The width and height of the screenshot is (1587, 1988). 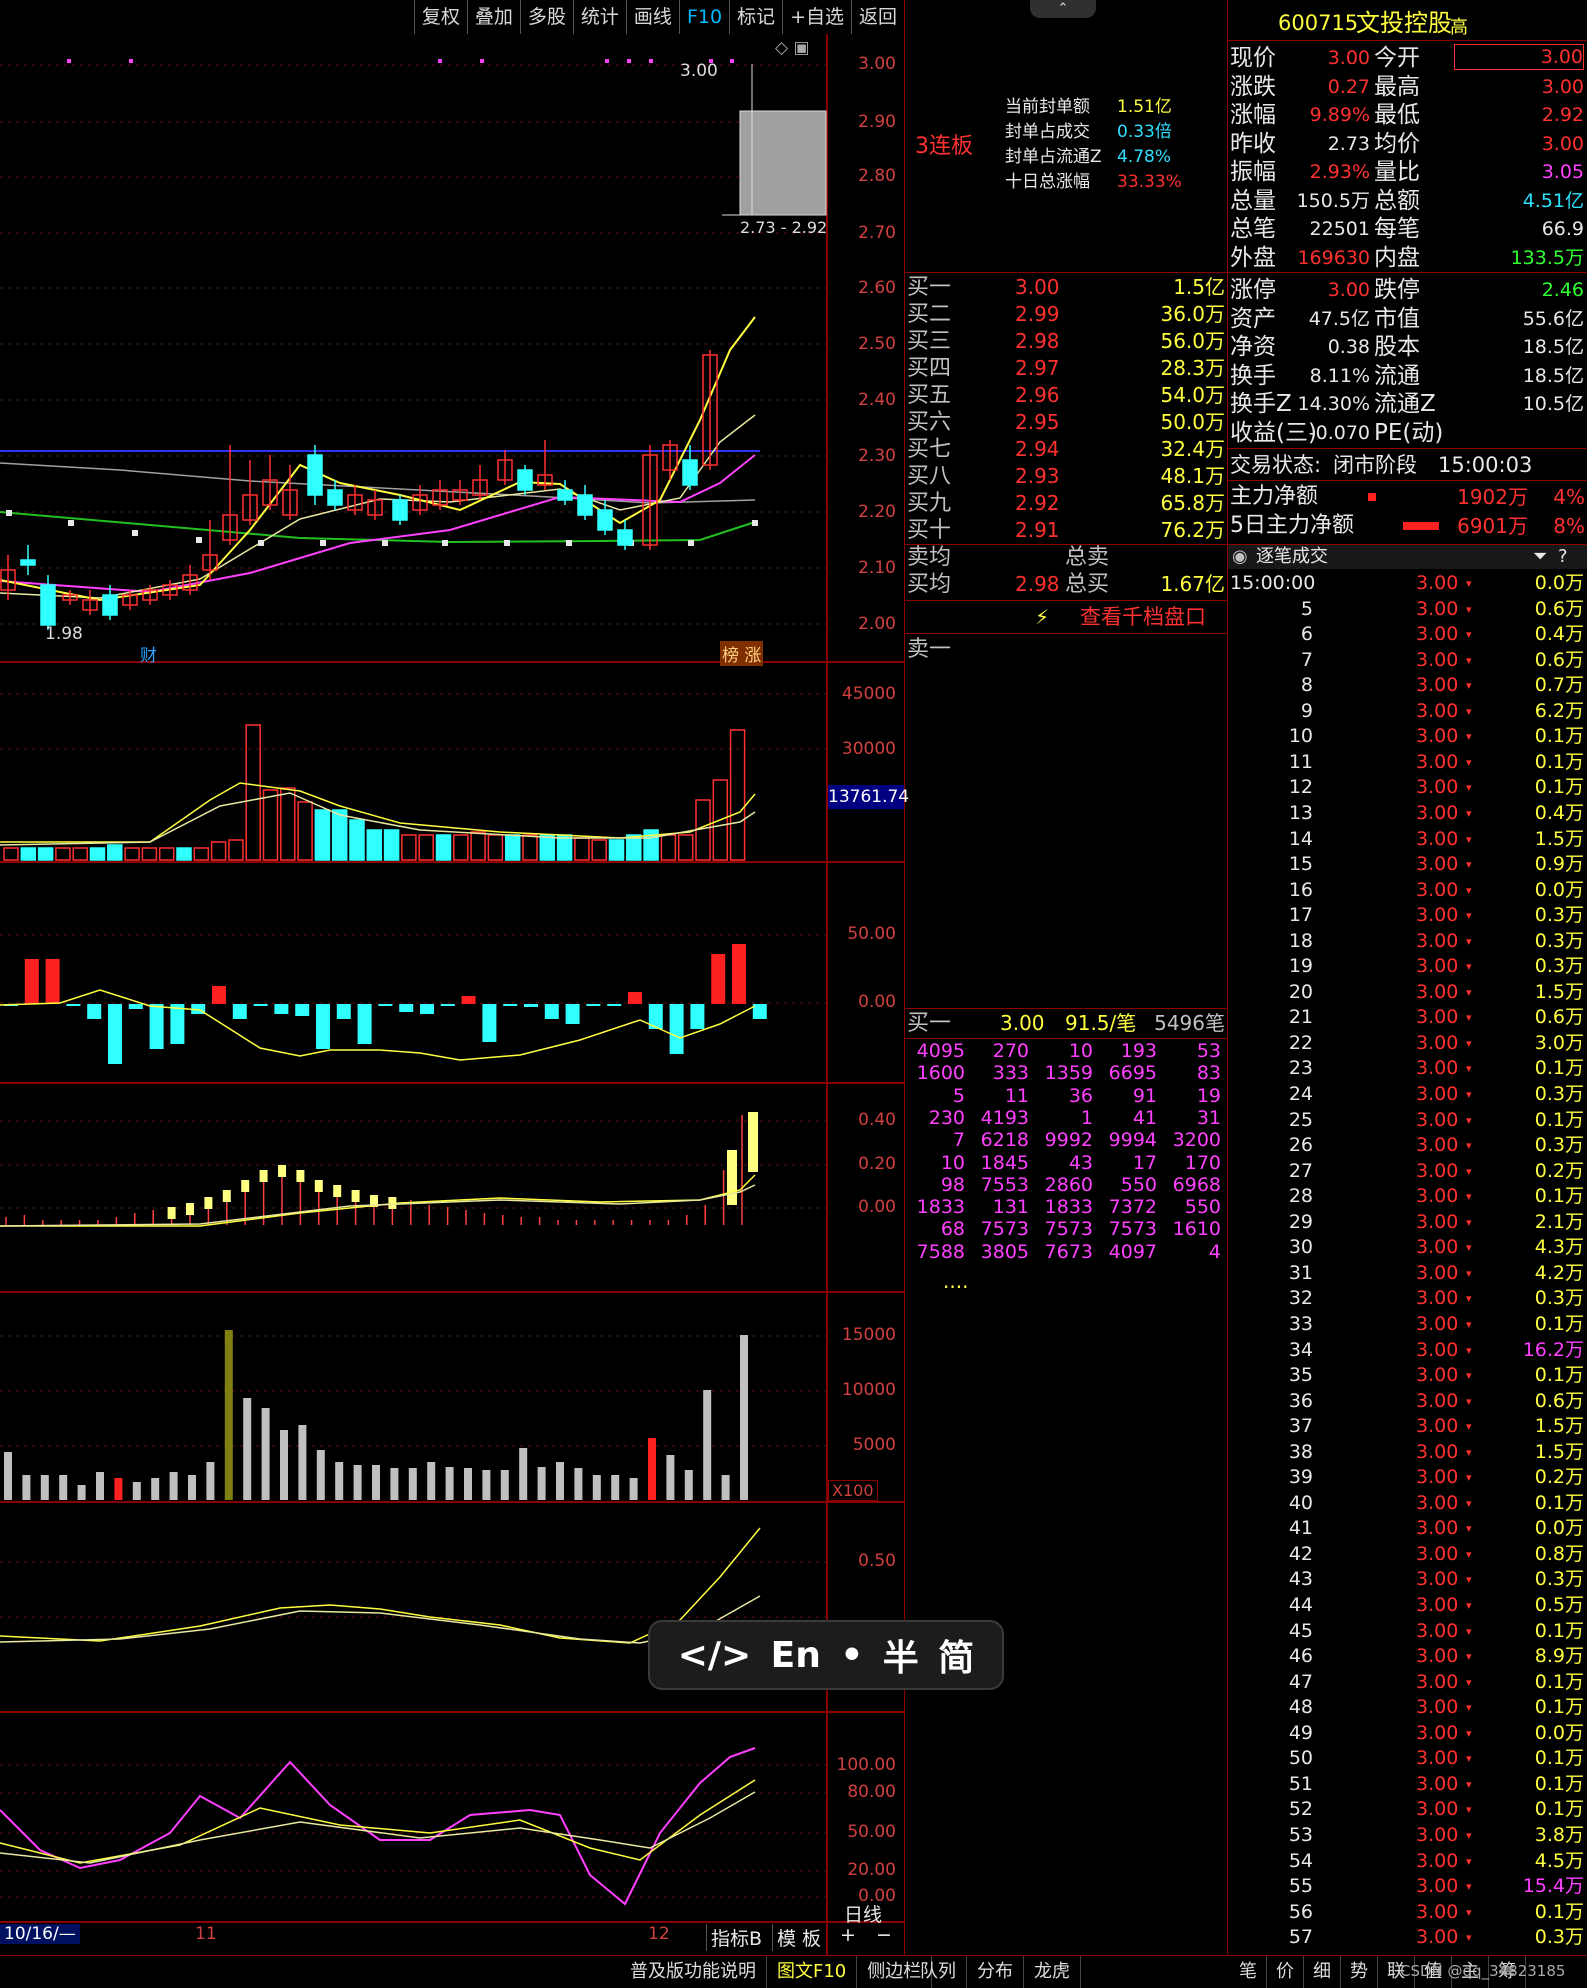 What do you see at coordinates (796, 1655) in the screenshot?
I see `ime-lang: En` at bounding box center [796, 1655].